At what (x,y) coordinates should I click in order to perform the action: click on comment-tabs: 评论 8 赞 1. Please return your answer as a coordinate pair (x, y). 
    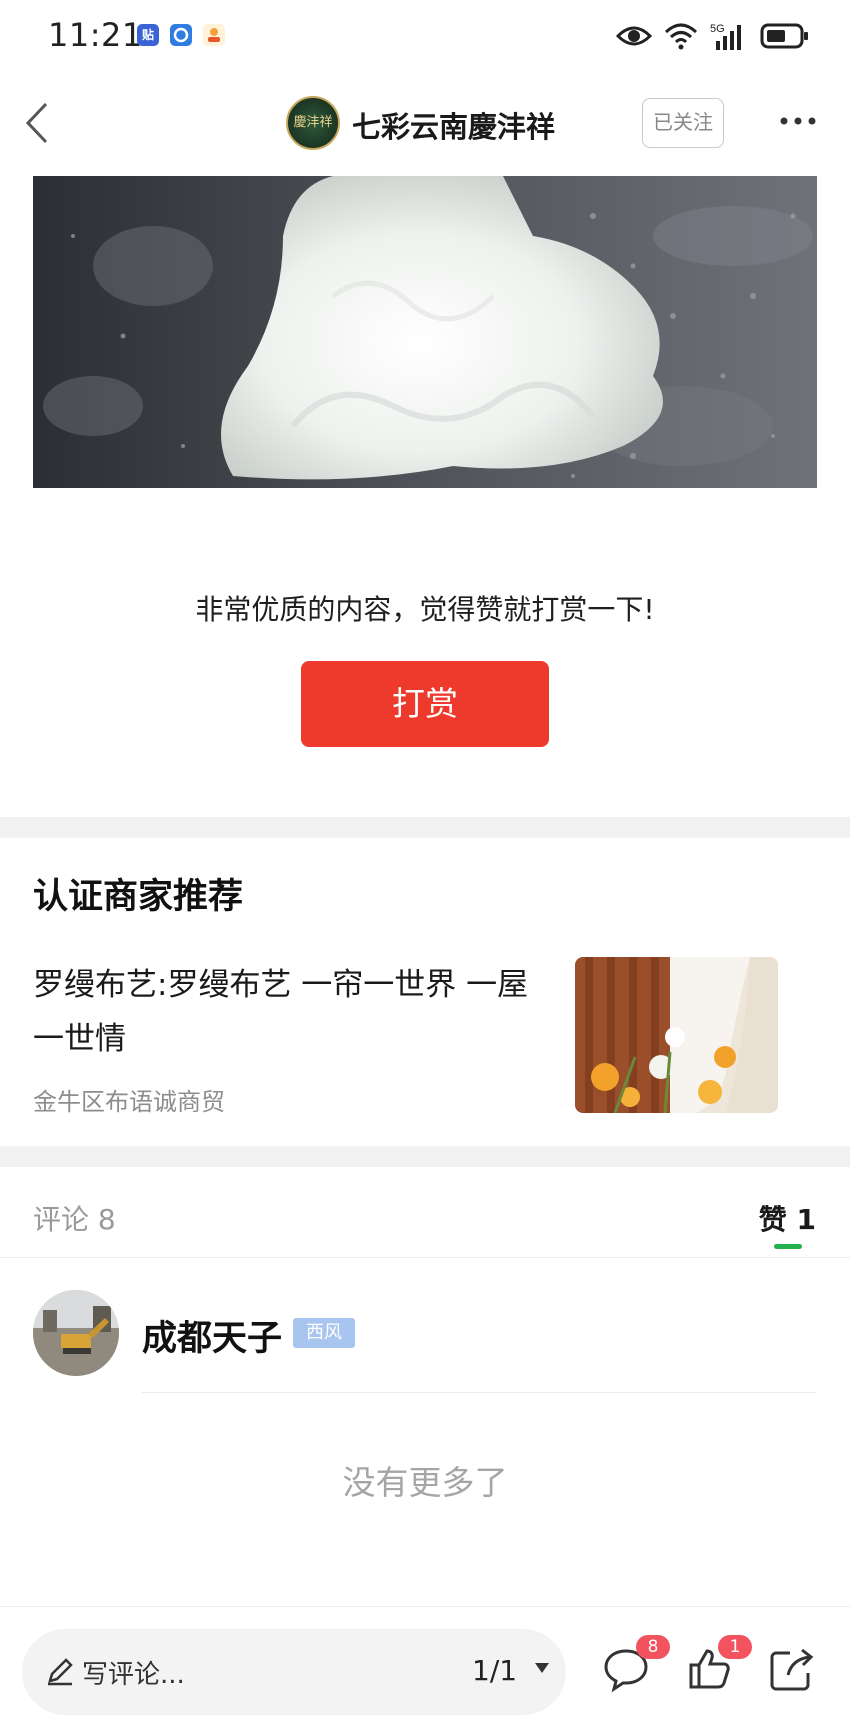
    Looking at the image, I should click on (425, 1213).